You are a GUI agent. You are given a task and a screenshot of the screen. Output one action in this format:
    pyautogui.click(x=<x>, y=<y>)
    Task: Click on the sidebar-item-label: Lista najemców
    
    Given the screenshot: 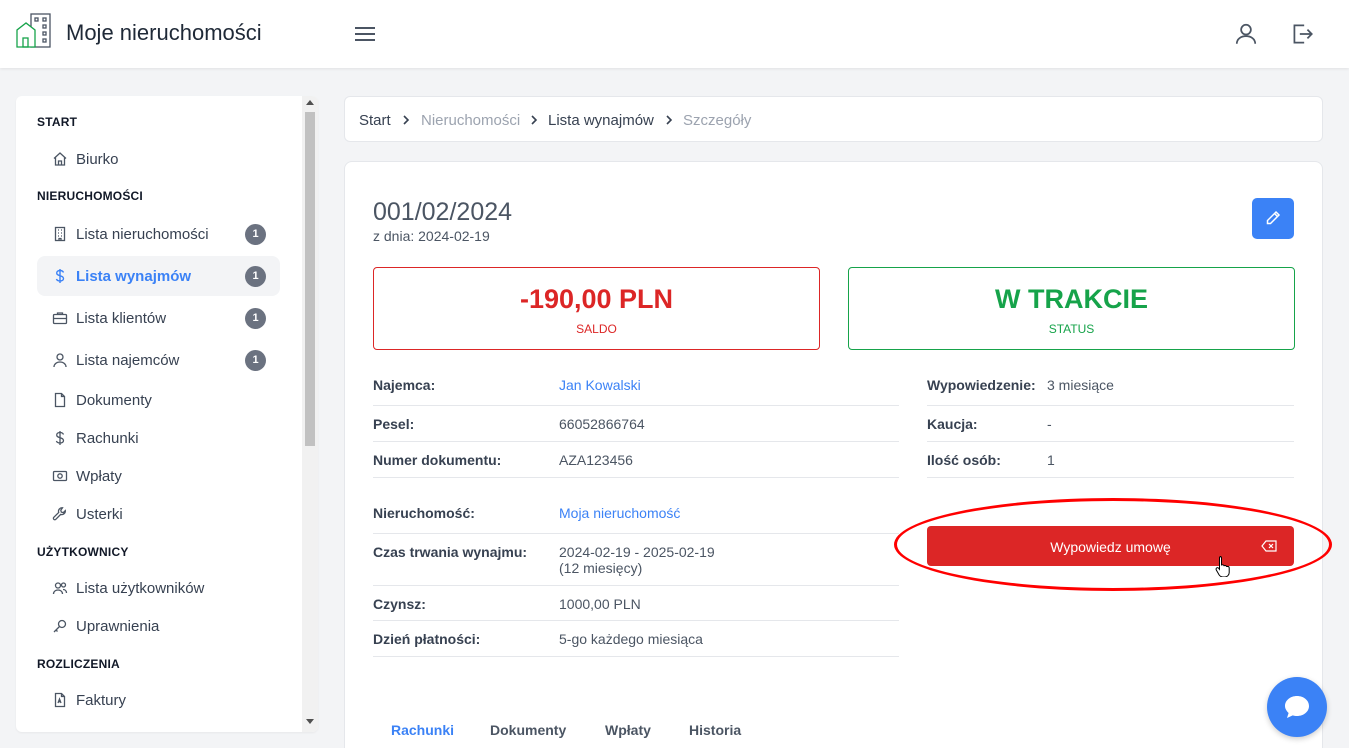 What is the action you would take?
    pyautogui.click(x=128, y=360)
    